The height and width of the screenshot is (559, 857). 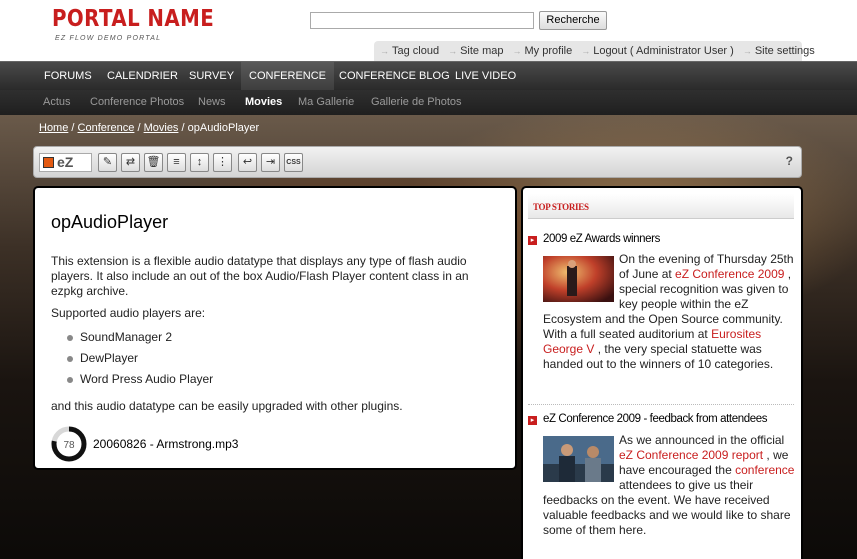 I want to click on subnav-actus: Actus, so click(x=57, y=102).